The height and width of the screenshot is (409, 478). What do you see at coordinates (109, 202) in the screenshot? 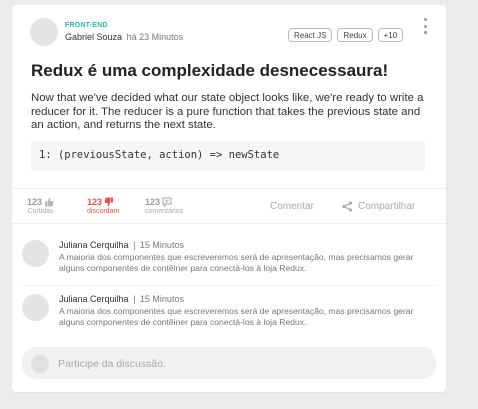
I see `thumbs-down-icon` at bounding box center [109, 202].